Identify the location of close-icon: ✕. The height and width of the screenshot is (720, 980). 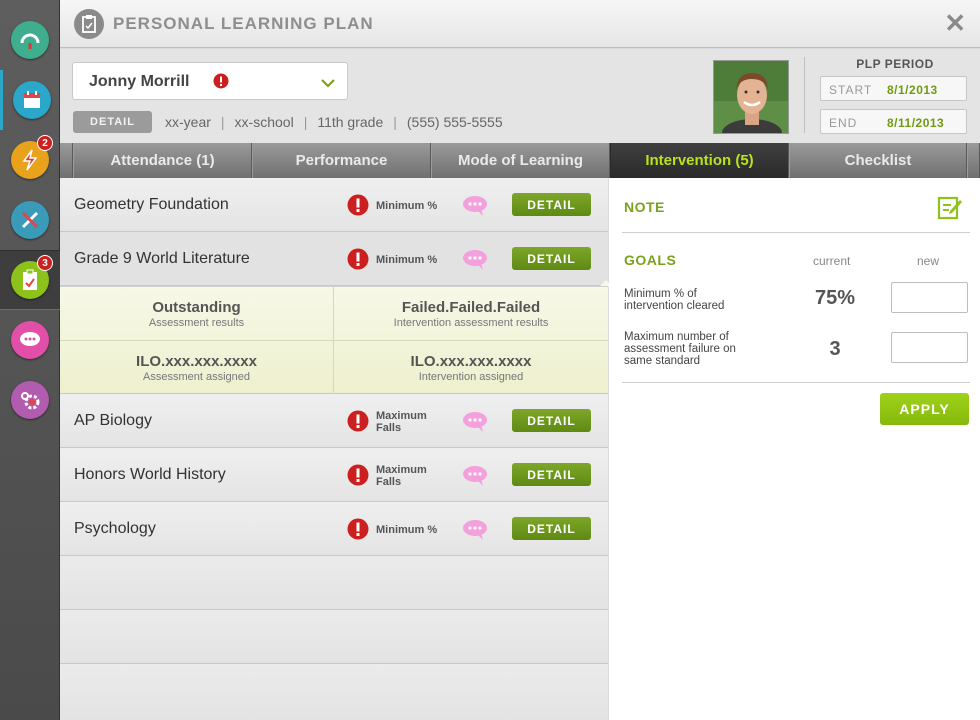
(955, 23).